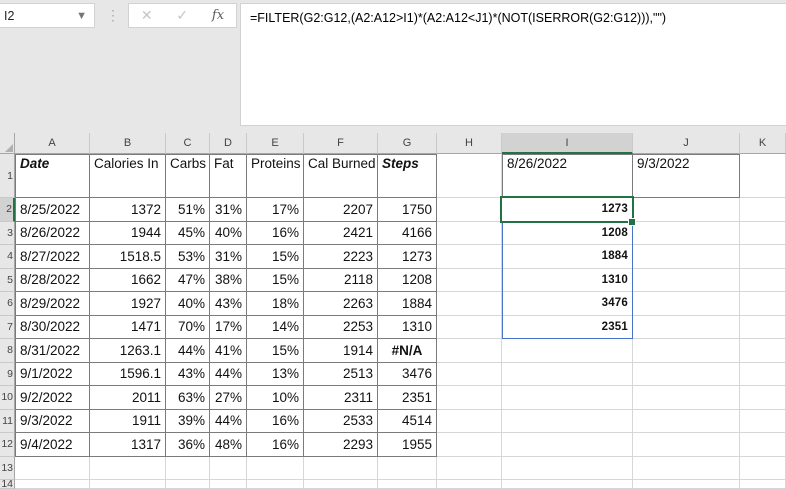 Image resolution: width=786 pixels, height=489 pixels. I want to click on cell-E3: 16%, so click(275, 233).